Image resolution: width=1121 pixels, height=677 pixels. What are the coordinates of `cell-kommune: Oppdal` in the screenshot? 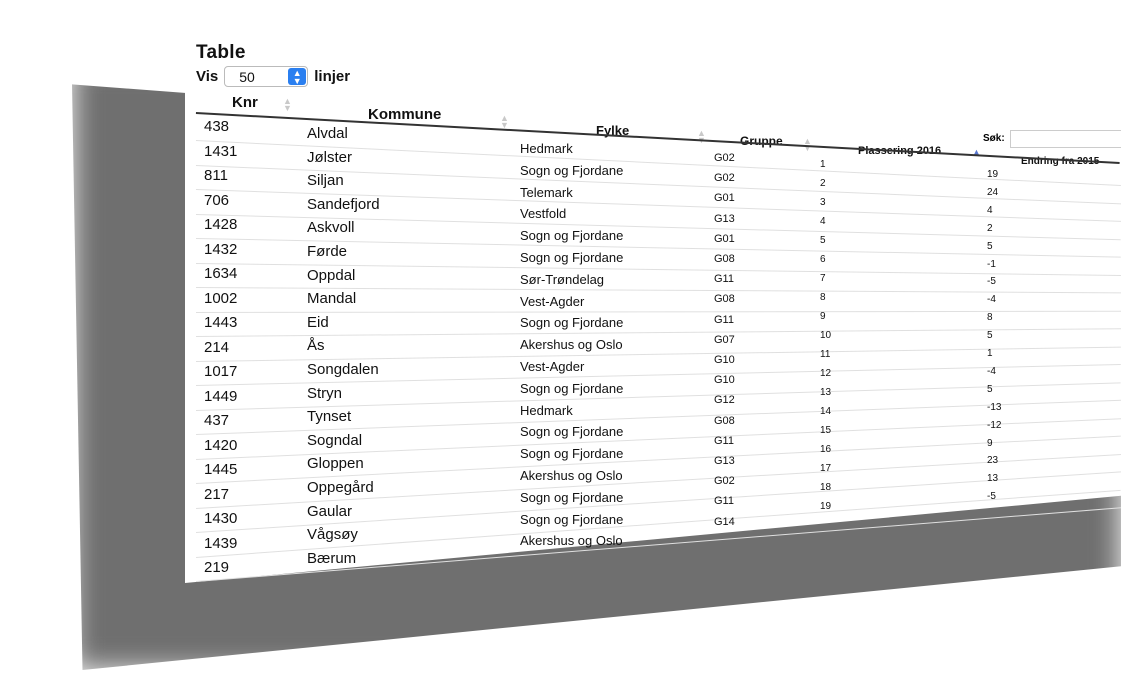 It's located at (331, 275).